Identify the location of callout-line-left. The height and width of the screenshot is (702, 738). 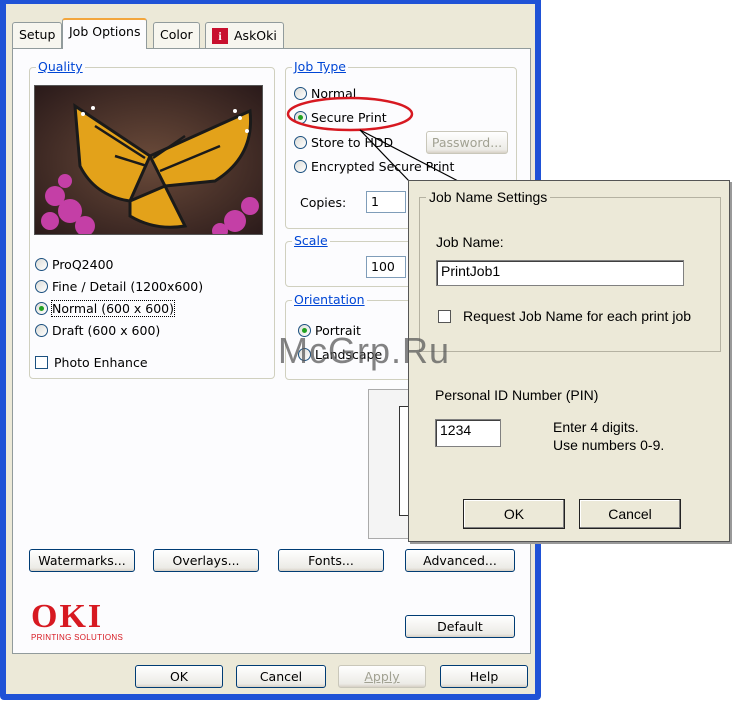
(385, 156).